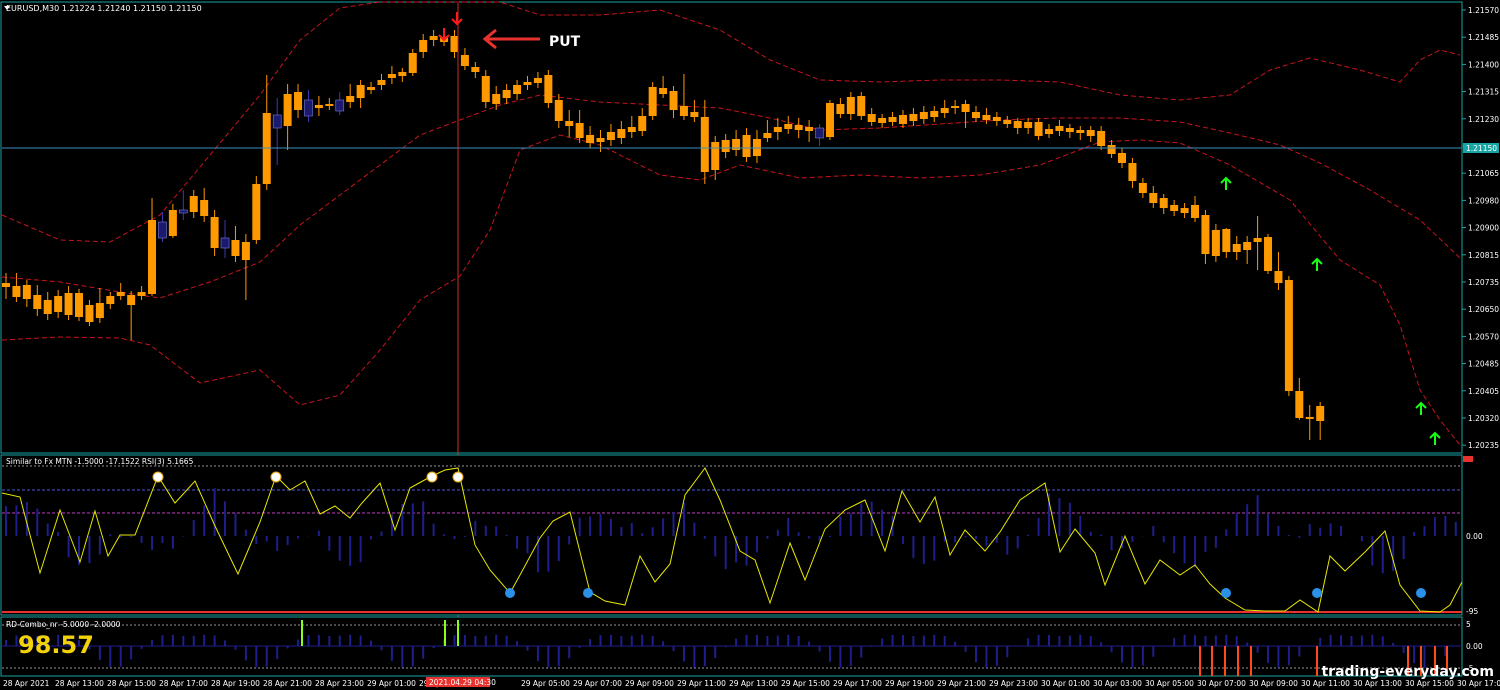 The image size is (1500, 690). Describe the element at coordinates (1474, 536) in the screenshot. I see `indicator1-zero-label: 0.00` at that location.